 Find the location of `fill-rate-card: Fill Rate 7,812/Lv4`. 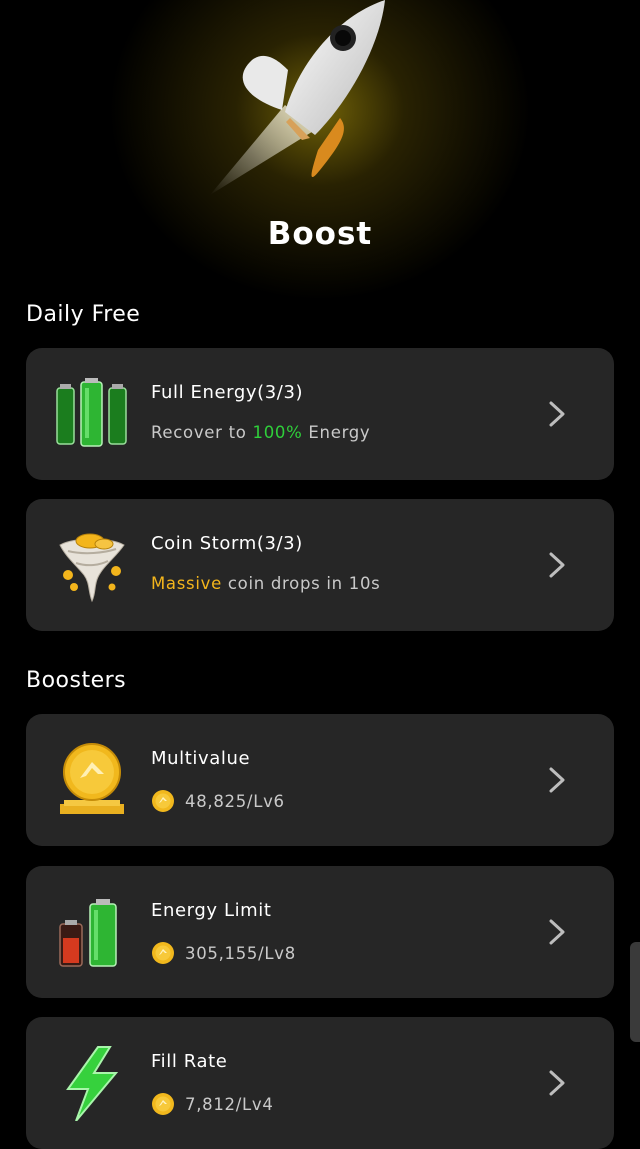

fill-rate-card: Fill Rate 7,812/Lv4 is located at coordinates (320, 1083).